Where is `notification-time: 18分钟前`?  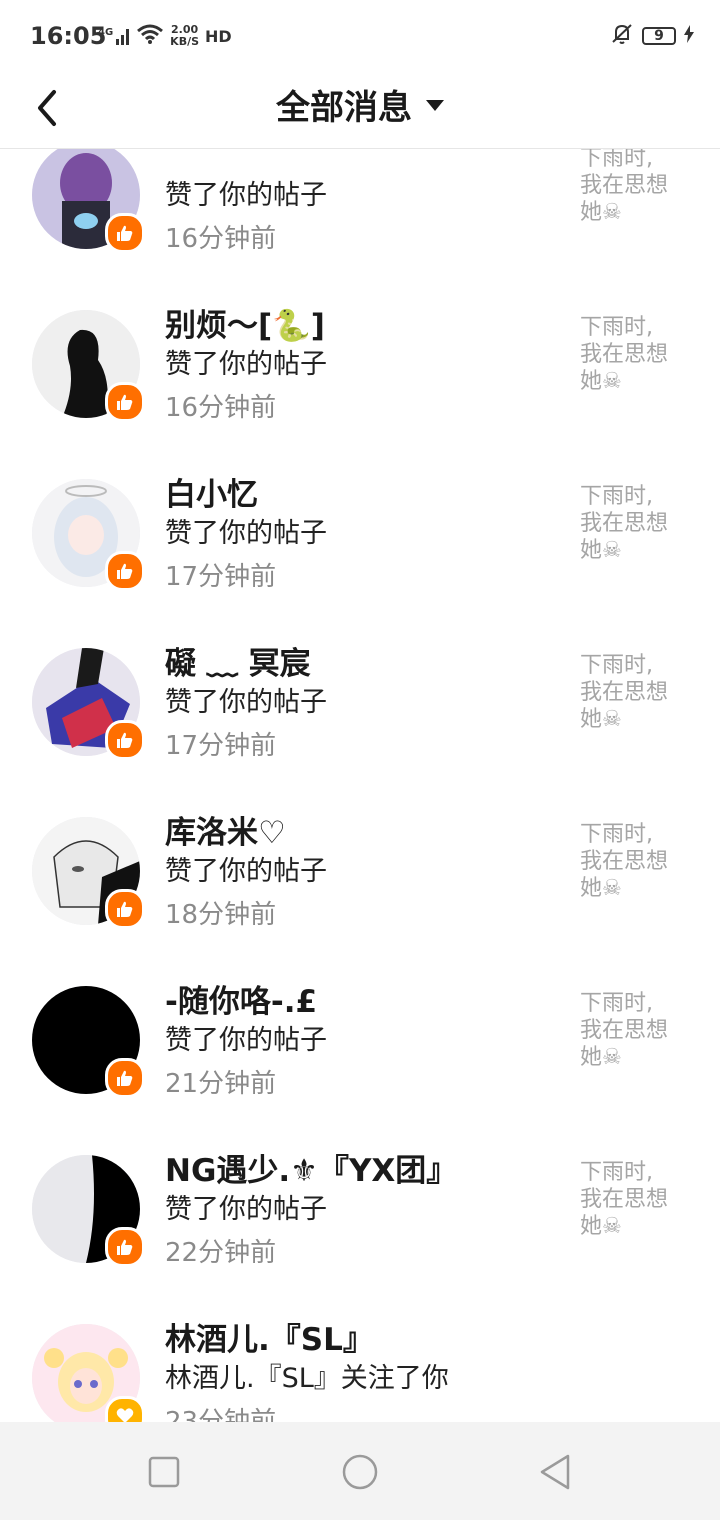
notification-time: 18分钟前 is located at coordinates (221, 915).